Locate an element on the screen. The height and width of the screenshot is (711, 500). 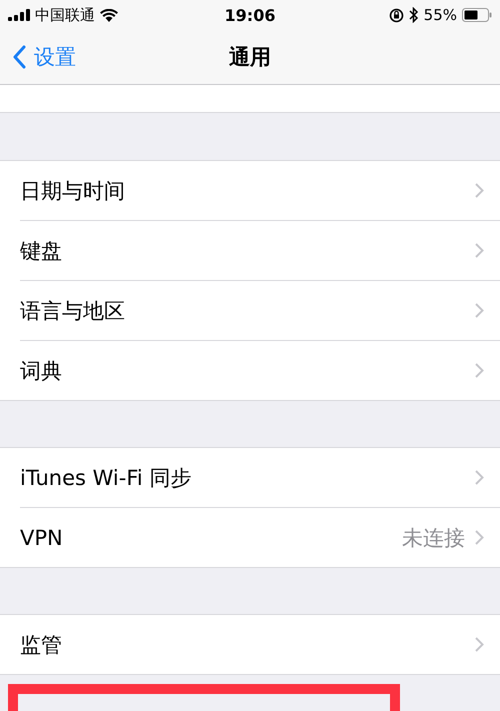
partial-settings-row is located at coordinates (250, 99).